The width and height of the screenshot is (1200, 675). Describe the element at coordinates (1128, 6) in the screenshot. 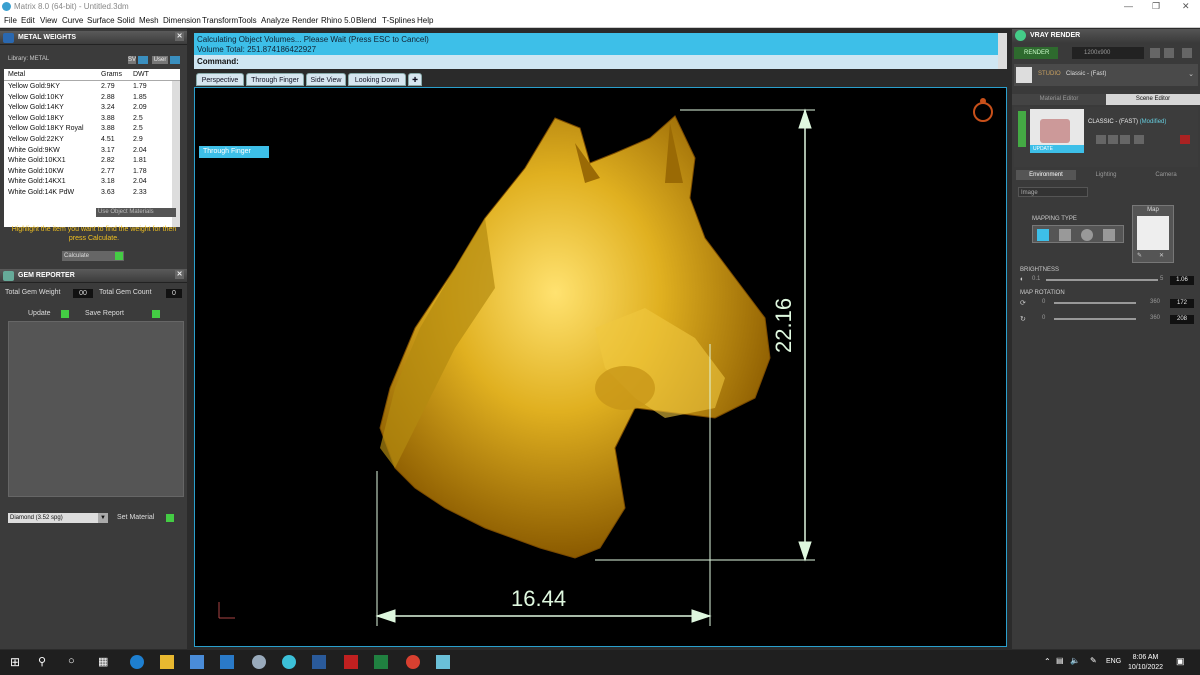

I see `minimize-icon: —` at that location.